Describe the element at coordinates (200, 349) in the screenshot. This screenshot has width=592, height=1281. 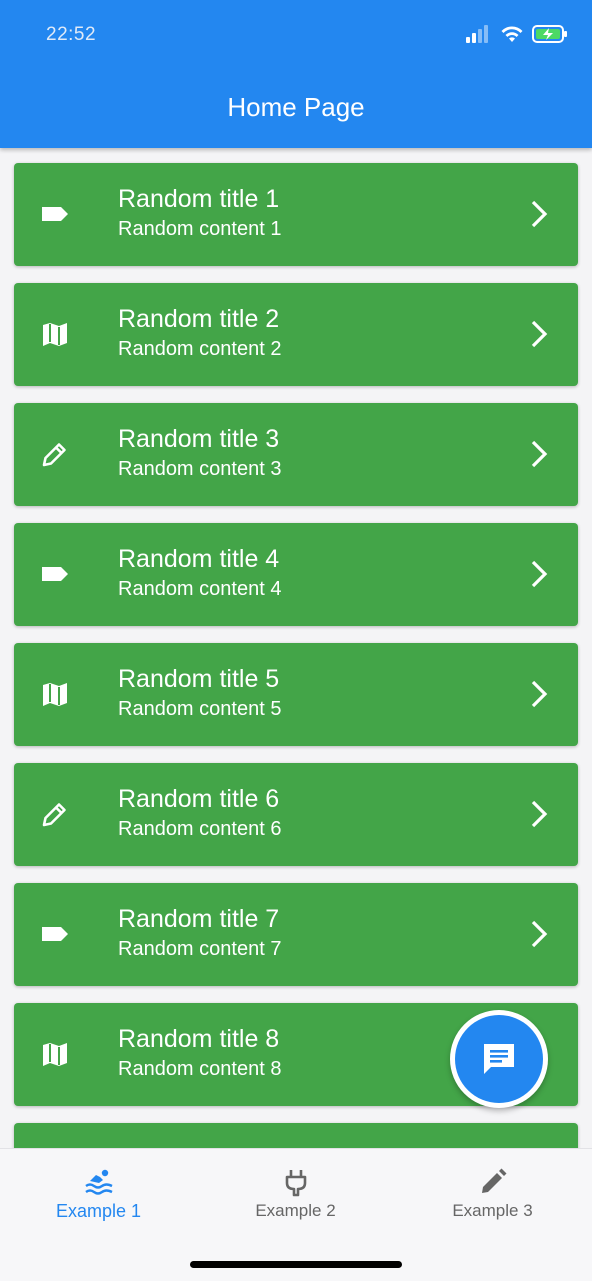
I see `item-content: Random content 2` at that location.